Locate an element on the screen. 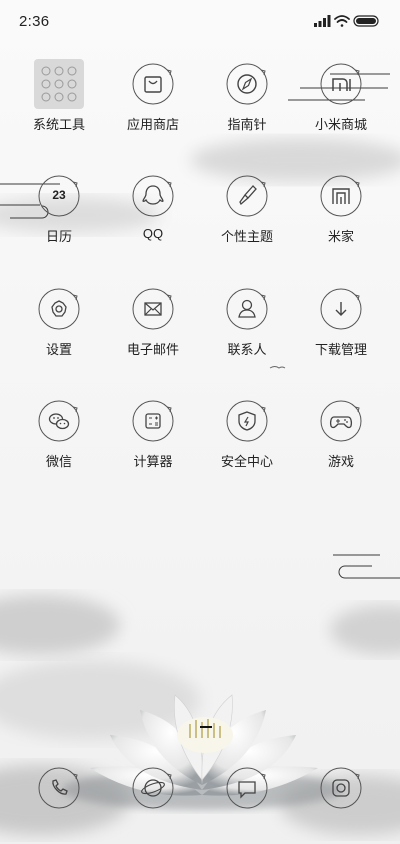 The height and width of the screenshot is (844, 400). app-settings: 设置 is located at coordinates (59, 322).